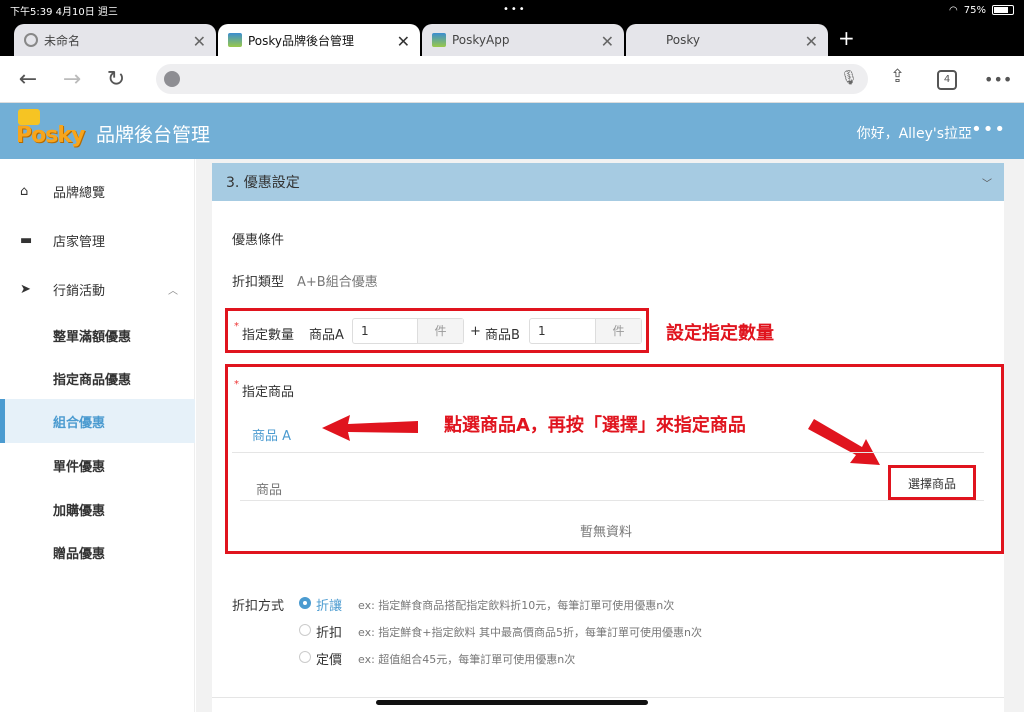  What do you see at coordinates (64, 12) in the screenshot?
I see `status-time: 下午5:39 4月10日 週三` at bounding box center [64, 12].